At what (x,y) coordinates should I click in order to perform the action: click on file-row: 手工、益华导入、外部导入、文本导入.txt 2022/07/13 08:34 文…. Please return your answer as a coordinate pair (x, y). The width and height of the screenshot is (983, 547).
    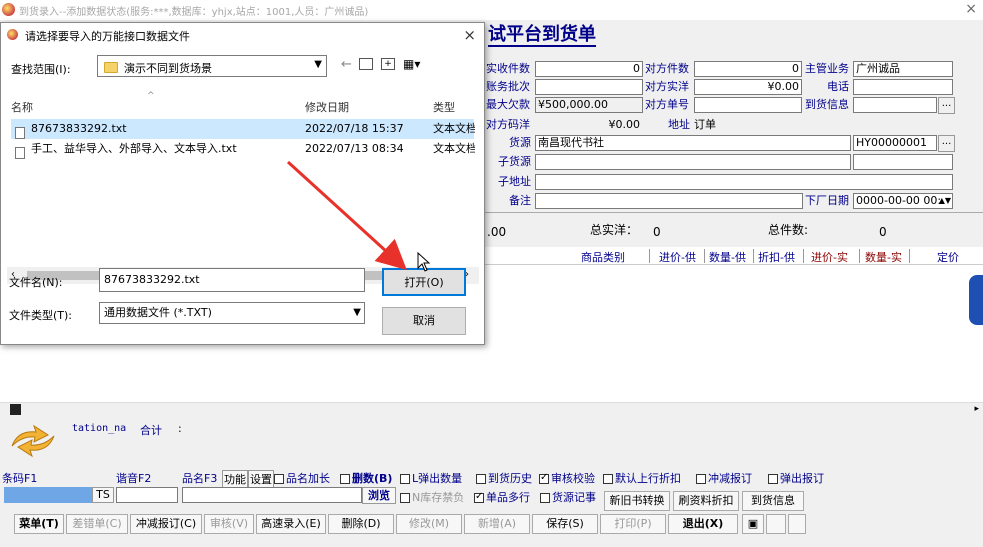
    Looking at the image, I should click on (243, 149).